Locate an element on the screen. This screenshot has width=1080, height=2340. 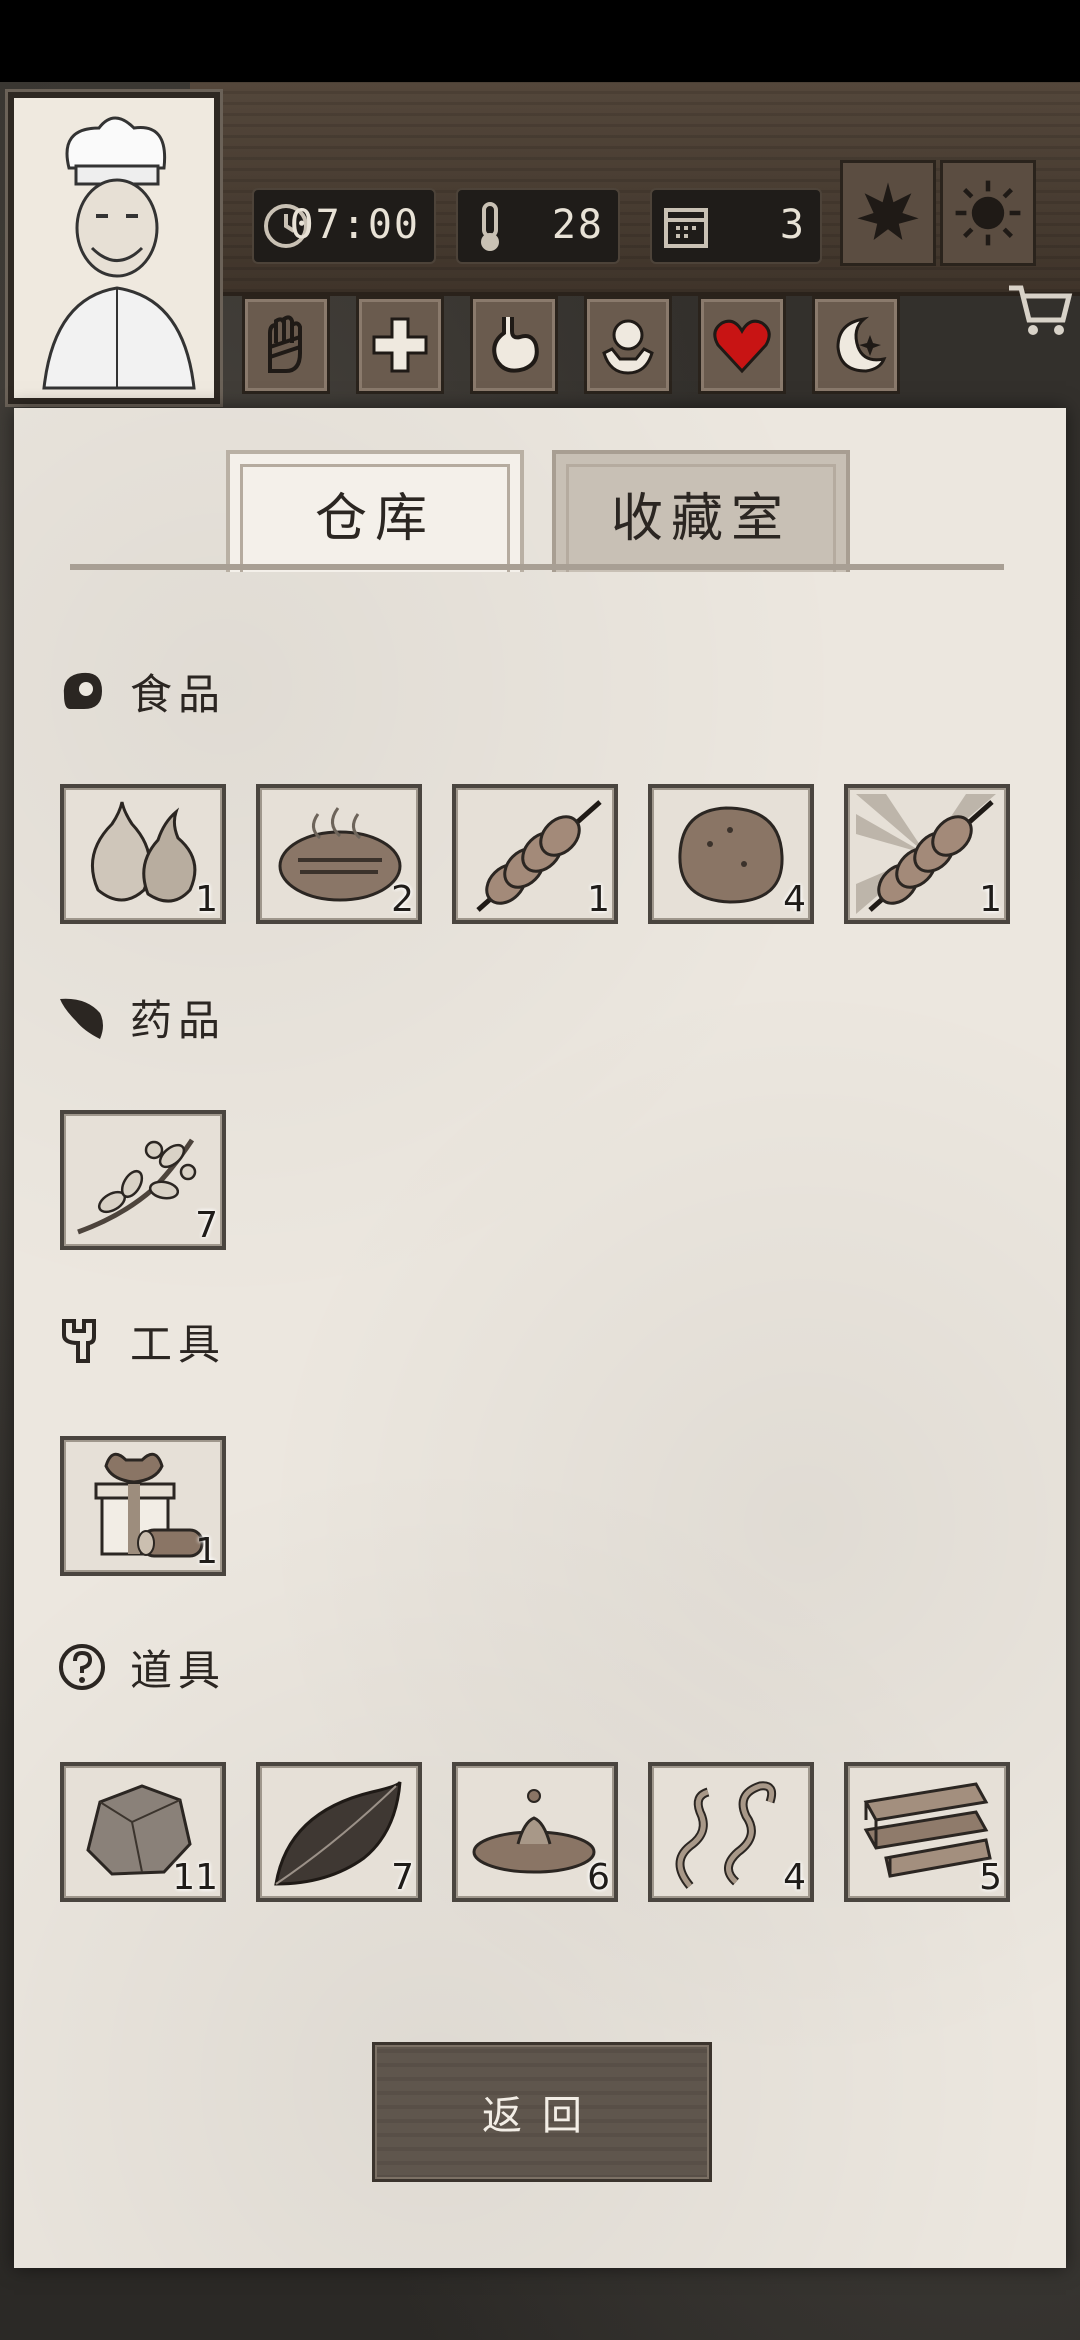
status-stomach is located at coordinates (514, 345).